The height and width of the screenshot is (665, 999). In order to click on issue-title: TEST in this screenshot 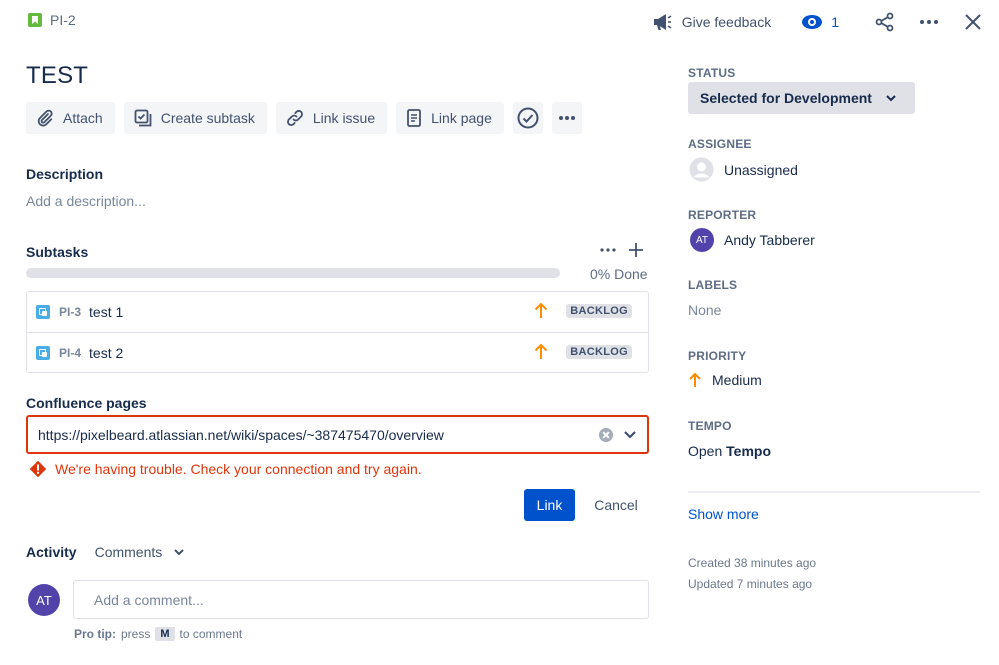, I will do `click(57, 76)`.